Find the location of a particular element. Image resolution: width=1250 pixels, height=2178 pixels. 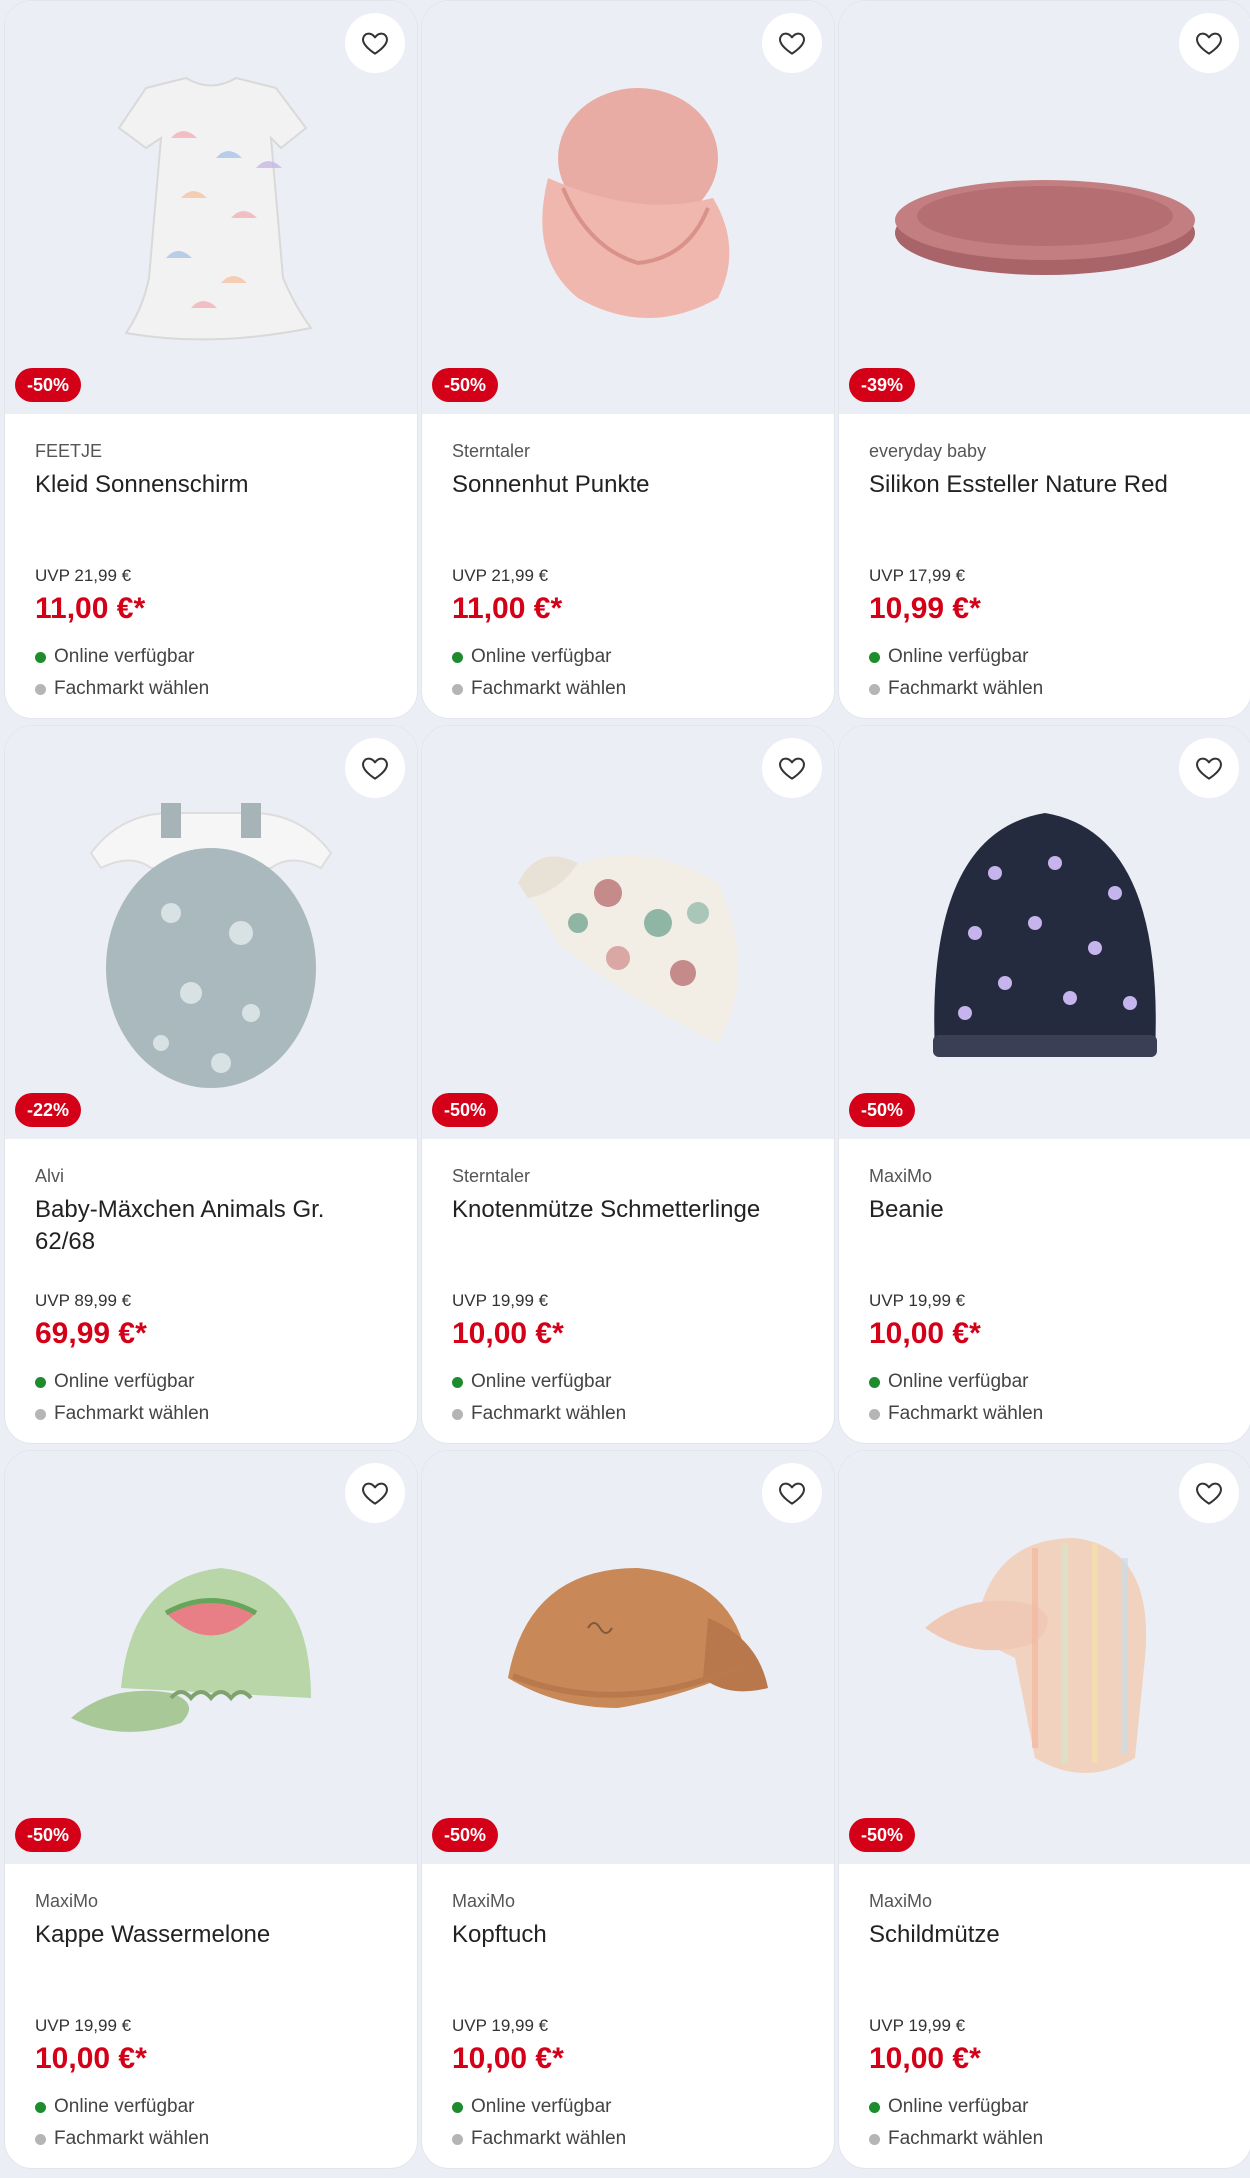

product-brand: Sterntaler is located at coordinates (491, 1176).